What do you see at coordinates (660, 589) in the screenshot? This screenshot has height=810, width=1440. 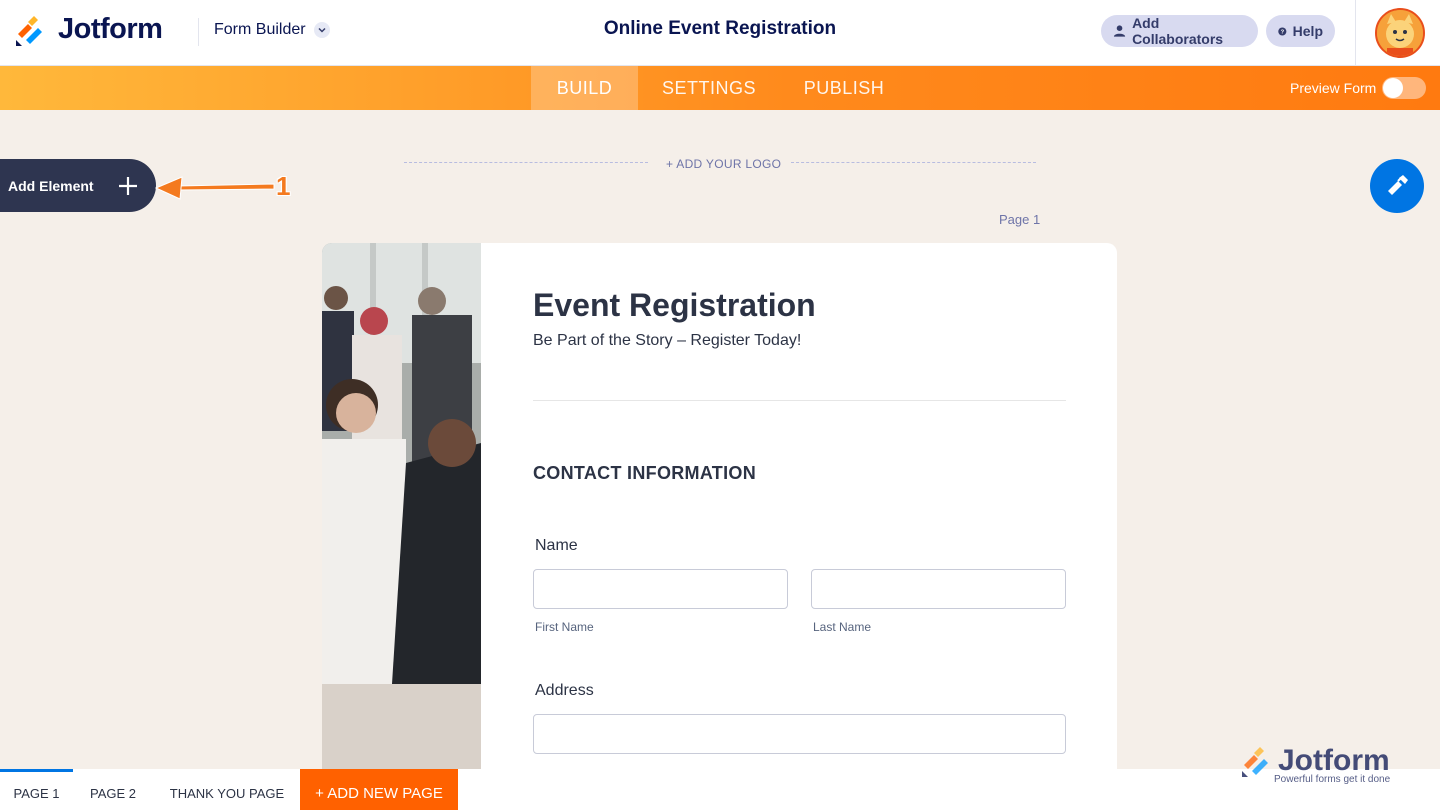 I see `first-name-input` at bounding box center [660, 589].